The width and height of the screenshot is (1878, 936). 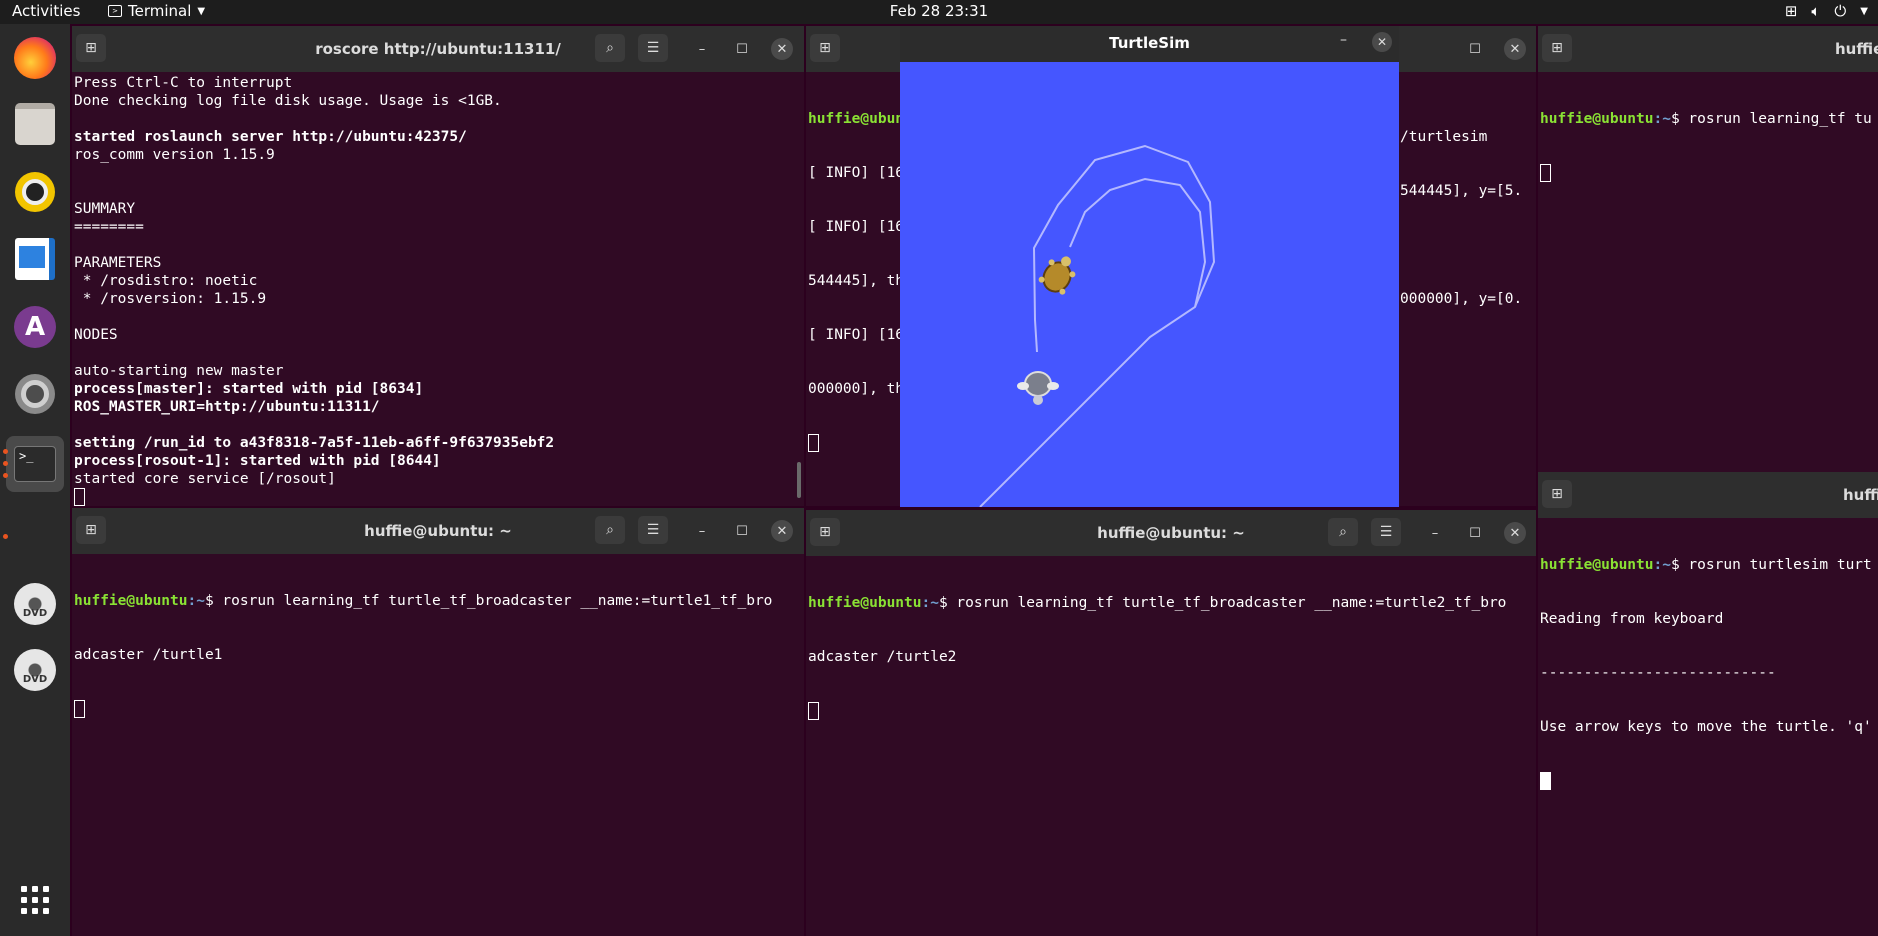 I want to click on system-tray: ⊞ 🔈︎ ⏻ ▼, so click(x=1826, y=11).